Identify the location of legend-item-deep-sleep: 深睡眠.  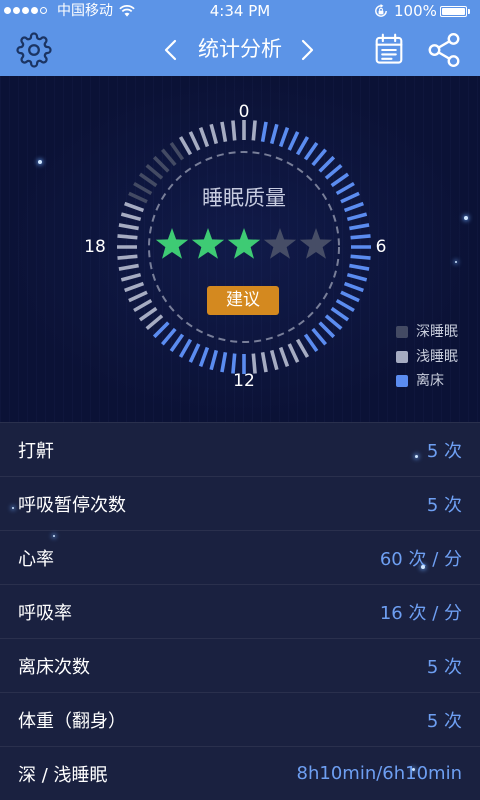
(427, 332).